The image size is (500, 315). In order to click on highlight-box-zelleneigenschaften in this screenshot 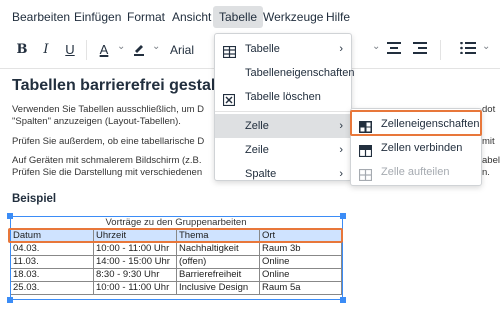, I will do `click(416, 123)`.